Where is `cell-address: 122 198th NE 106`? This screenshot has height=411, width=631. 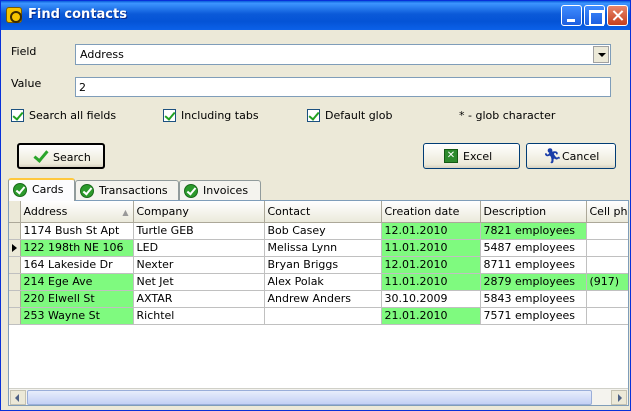 cell-address: 122 198th NE 106 is located at coordinates (77, 248).